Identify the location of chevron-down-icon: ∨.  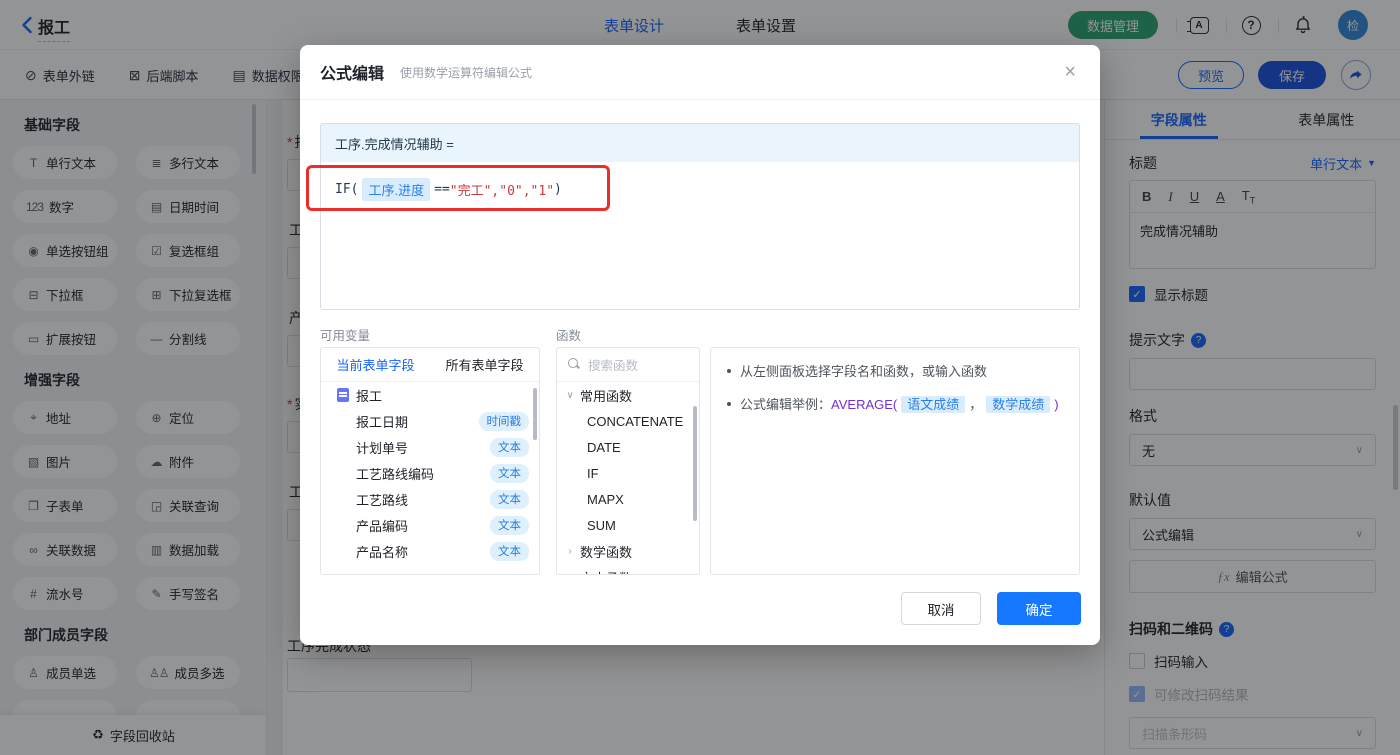
(570, 395).